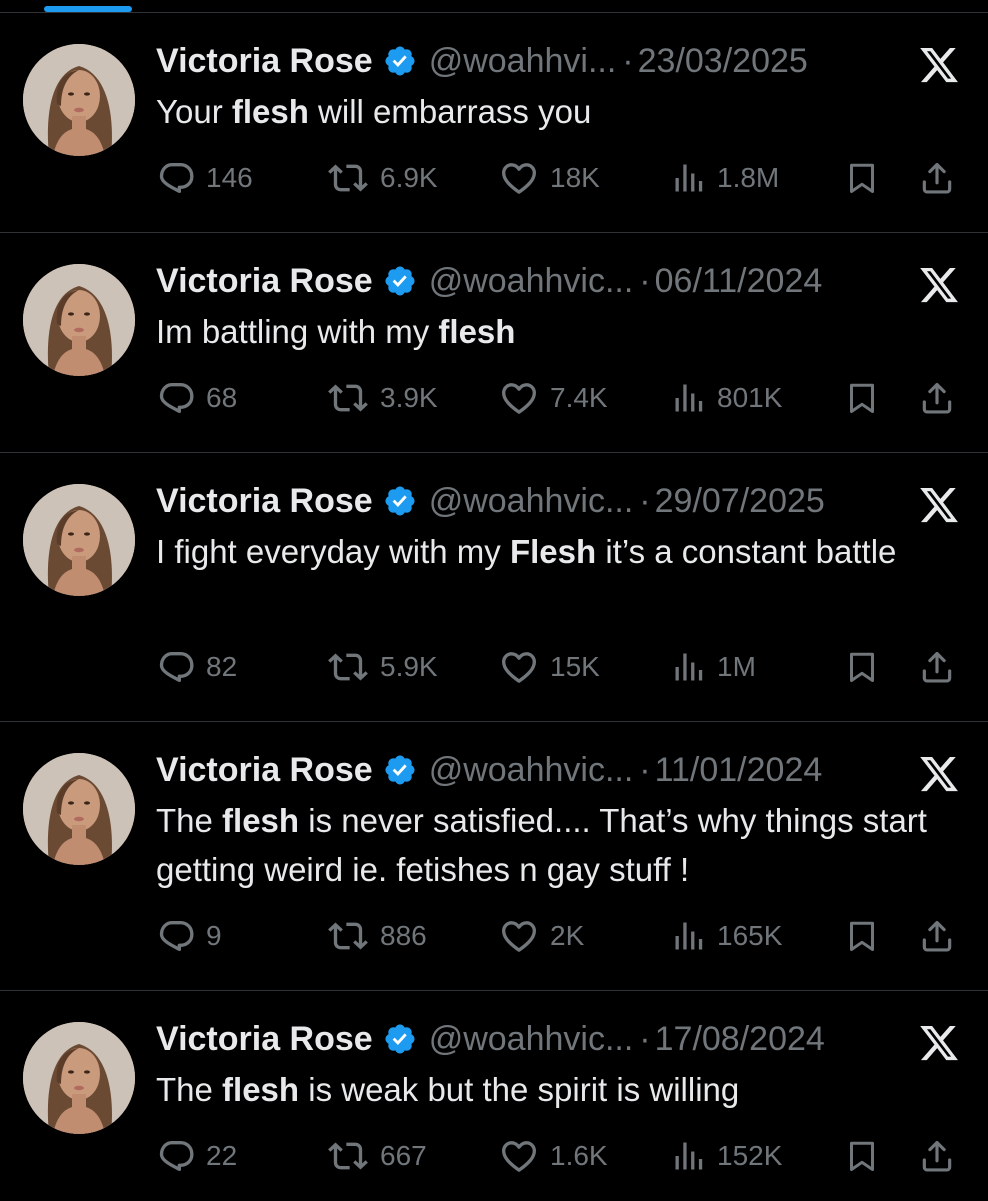  I want to click on reply-button: 22, so click(196, 1156).